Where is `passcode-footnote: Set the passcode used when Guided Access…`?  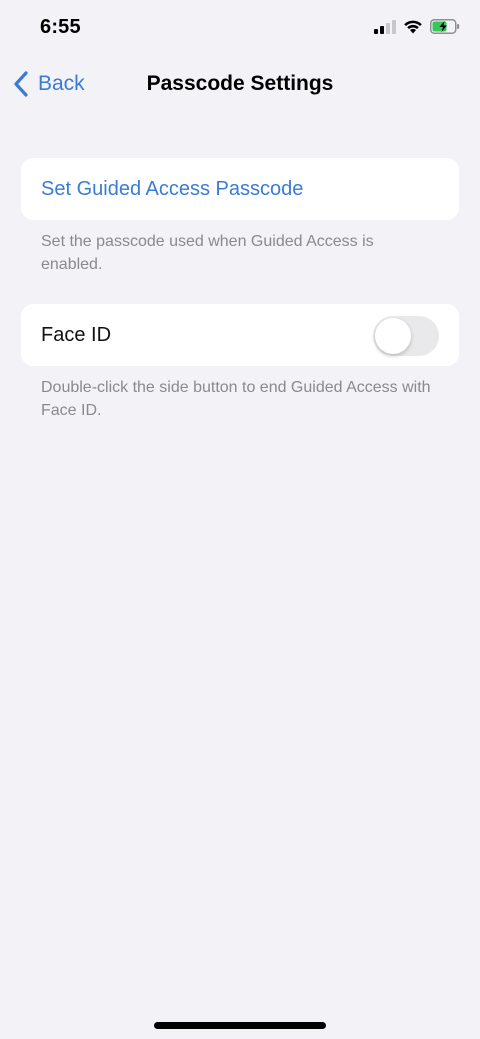
passcode-footnote: Set the passcode used when Guided Access… is located at coordinates (207, 253).